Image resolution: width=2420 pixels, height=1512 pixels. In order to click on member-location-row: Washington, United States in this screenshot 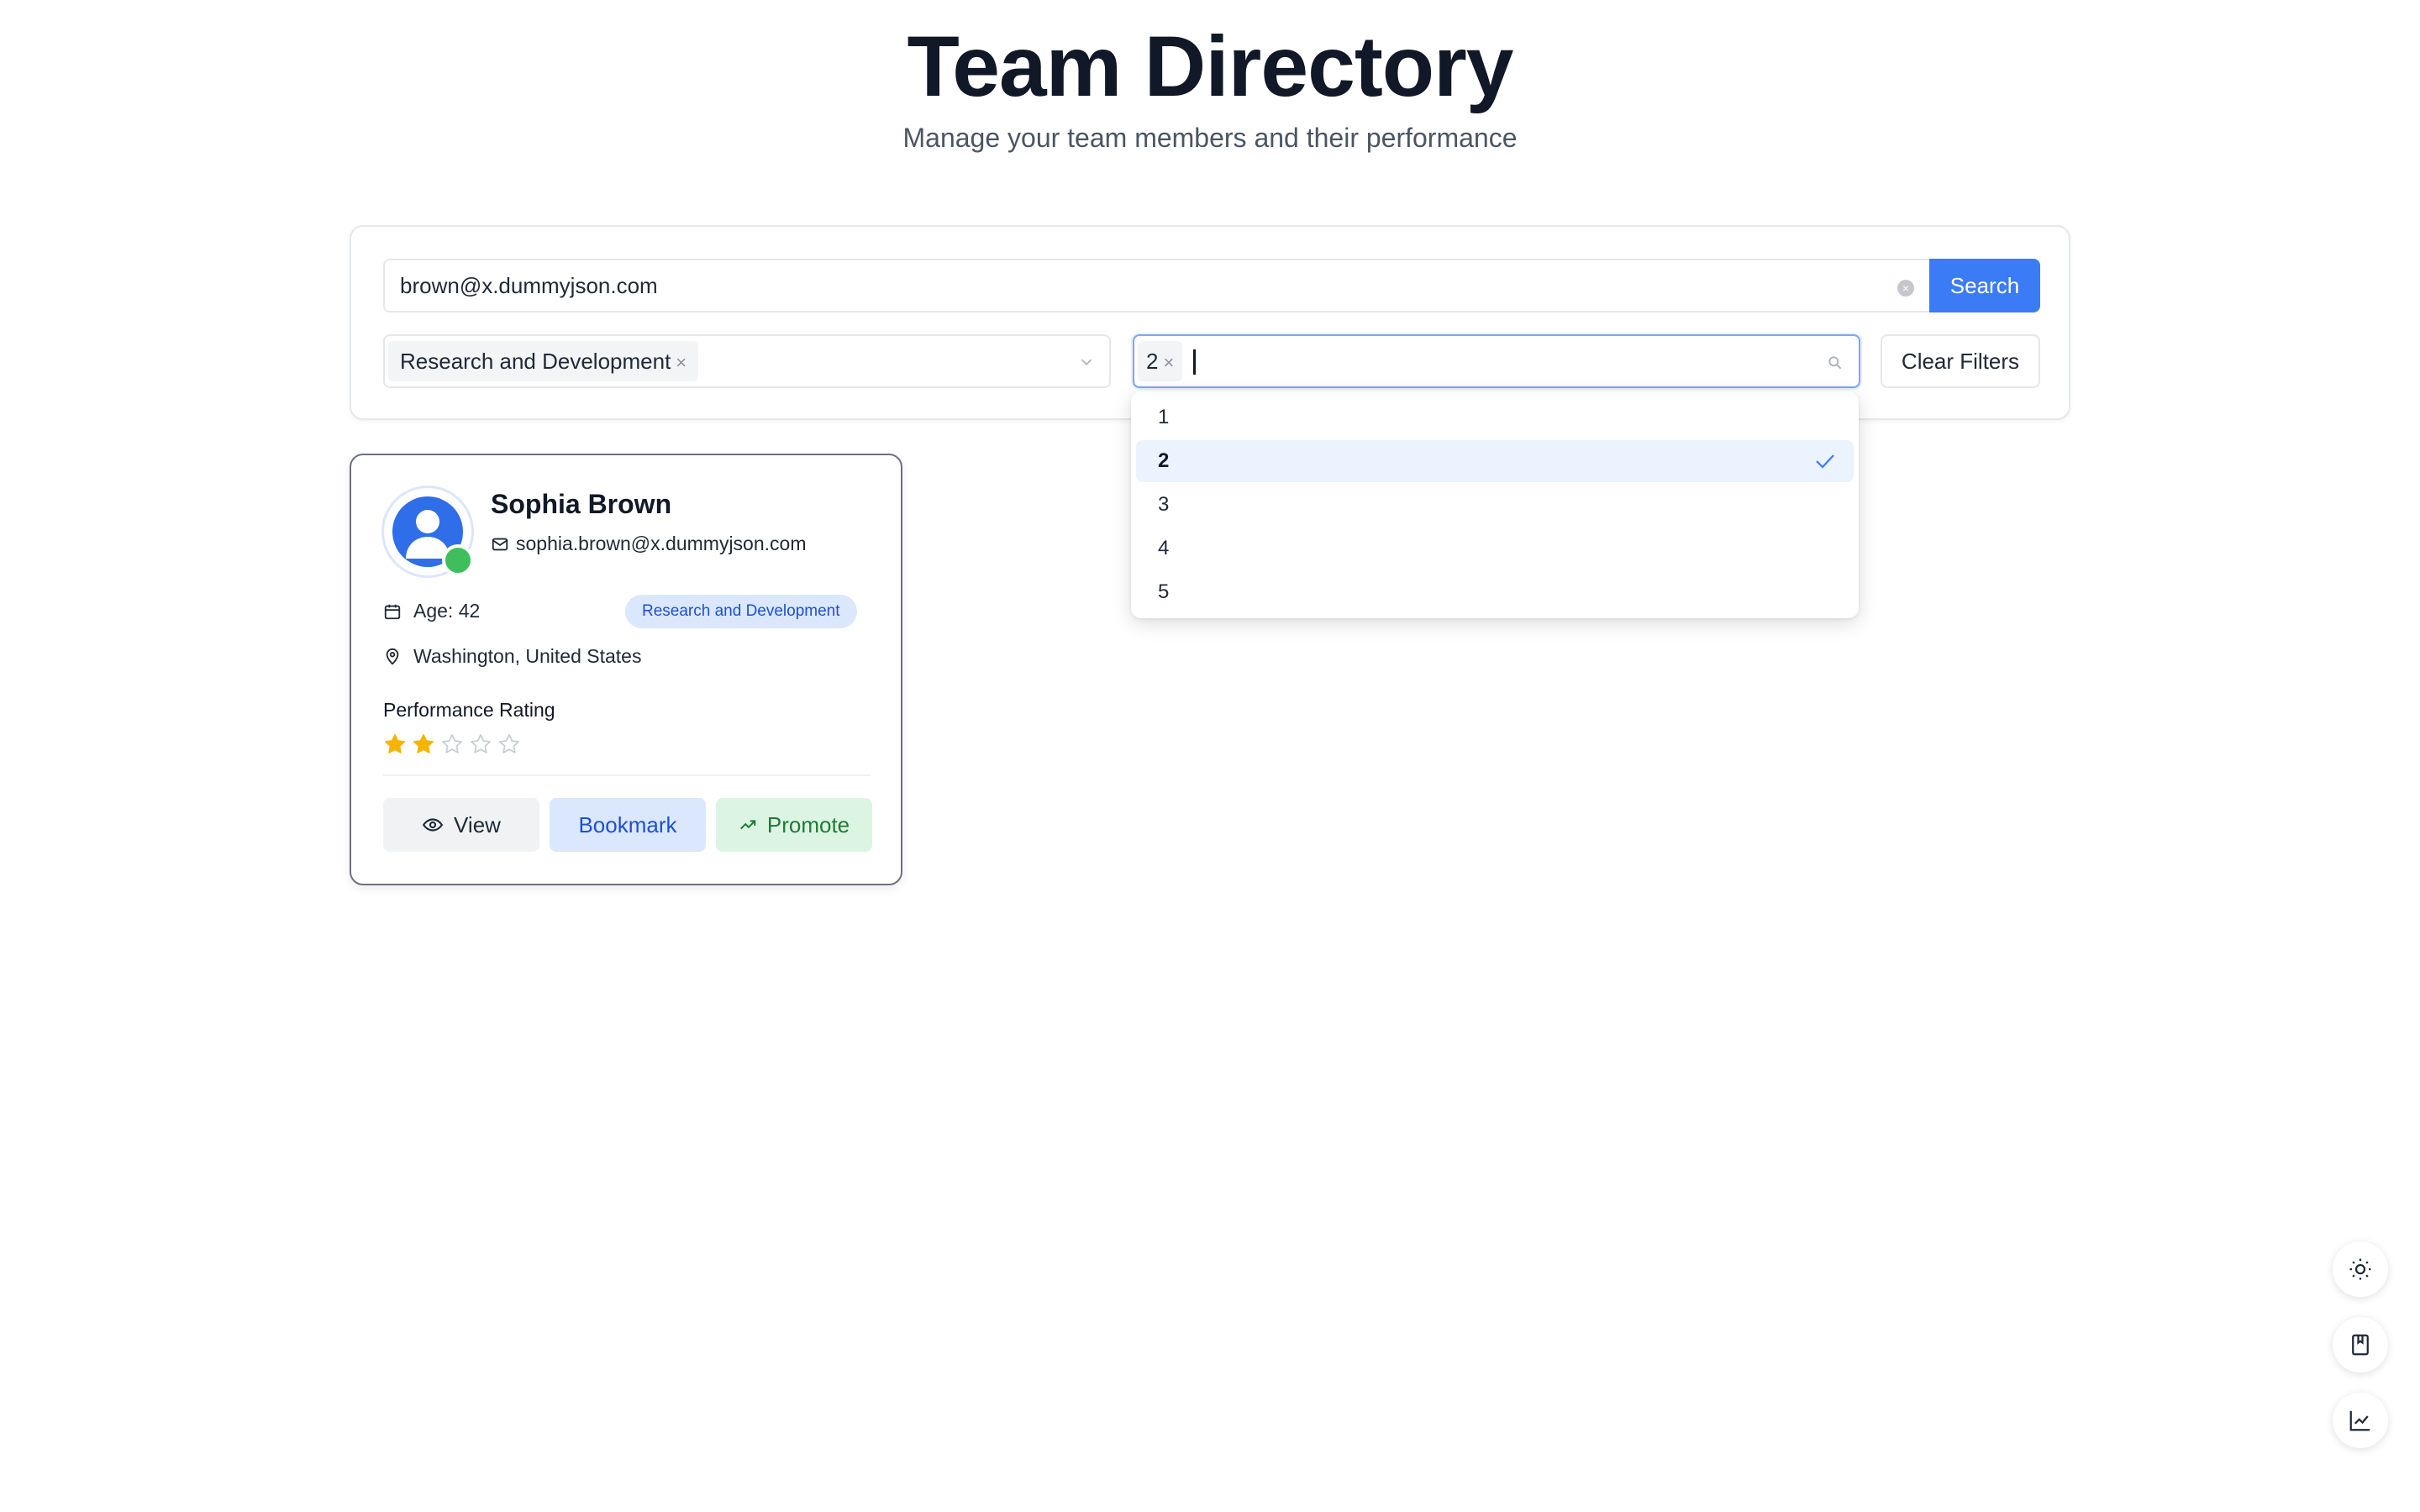, I will do `click(512, 656)`.